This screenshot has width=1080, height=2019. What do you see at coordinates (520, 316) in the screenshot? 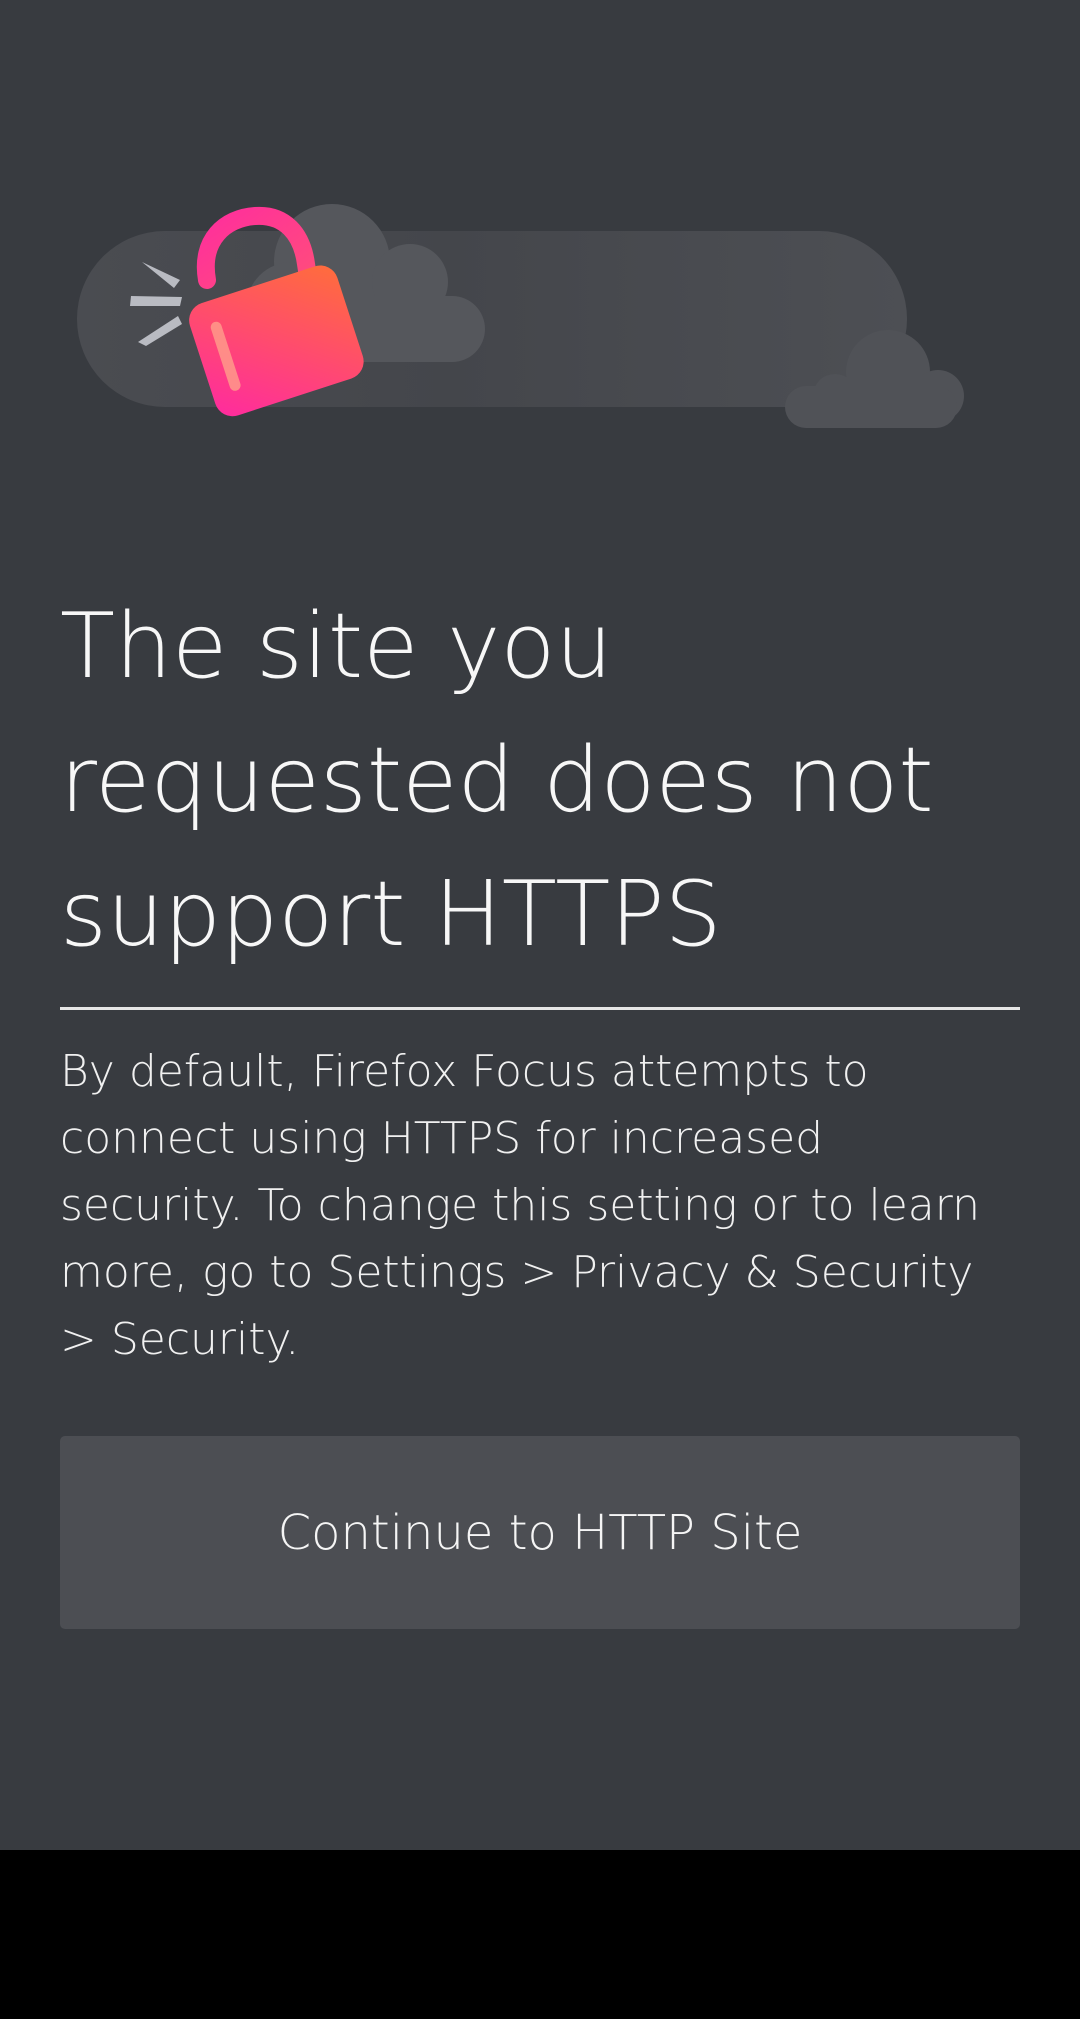
I see `https-illustration` at bounding box center [520, 316].